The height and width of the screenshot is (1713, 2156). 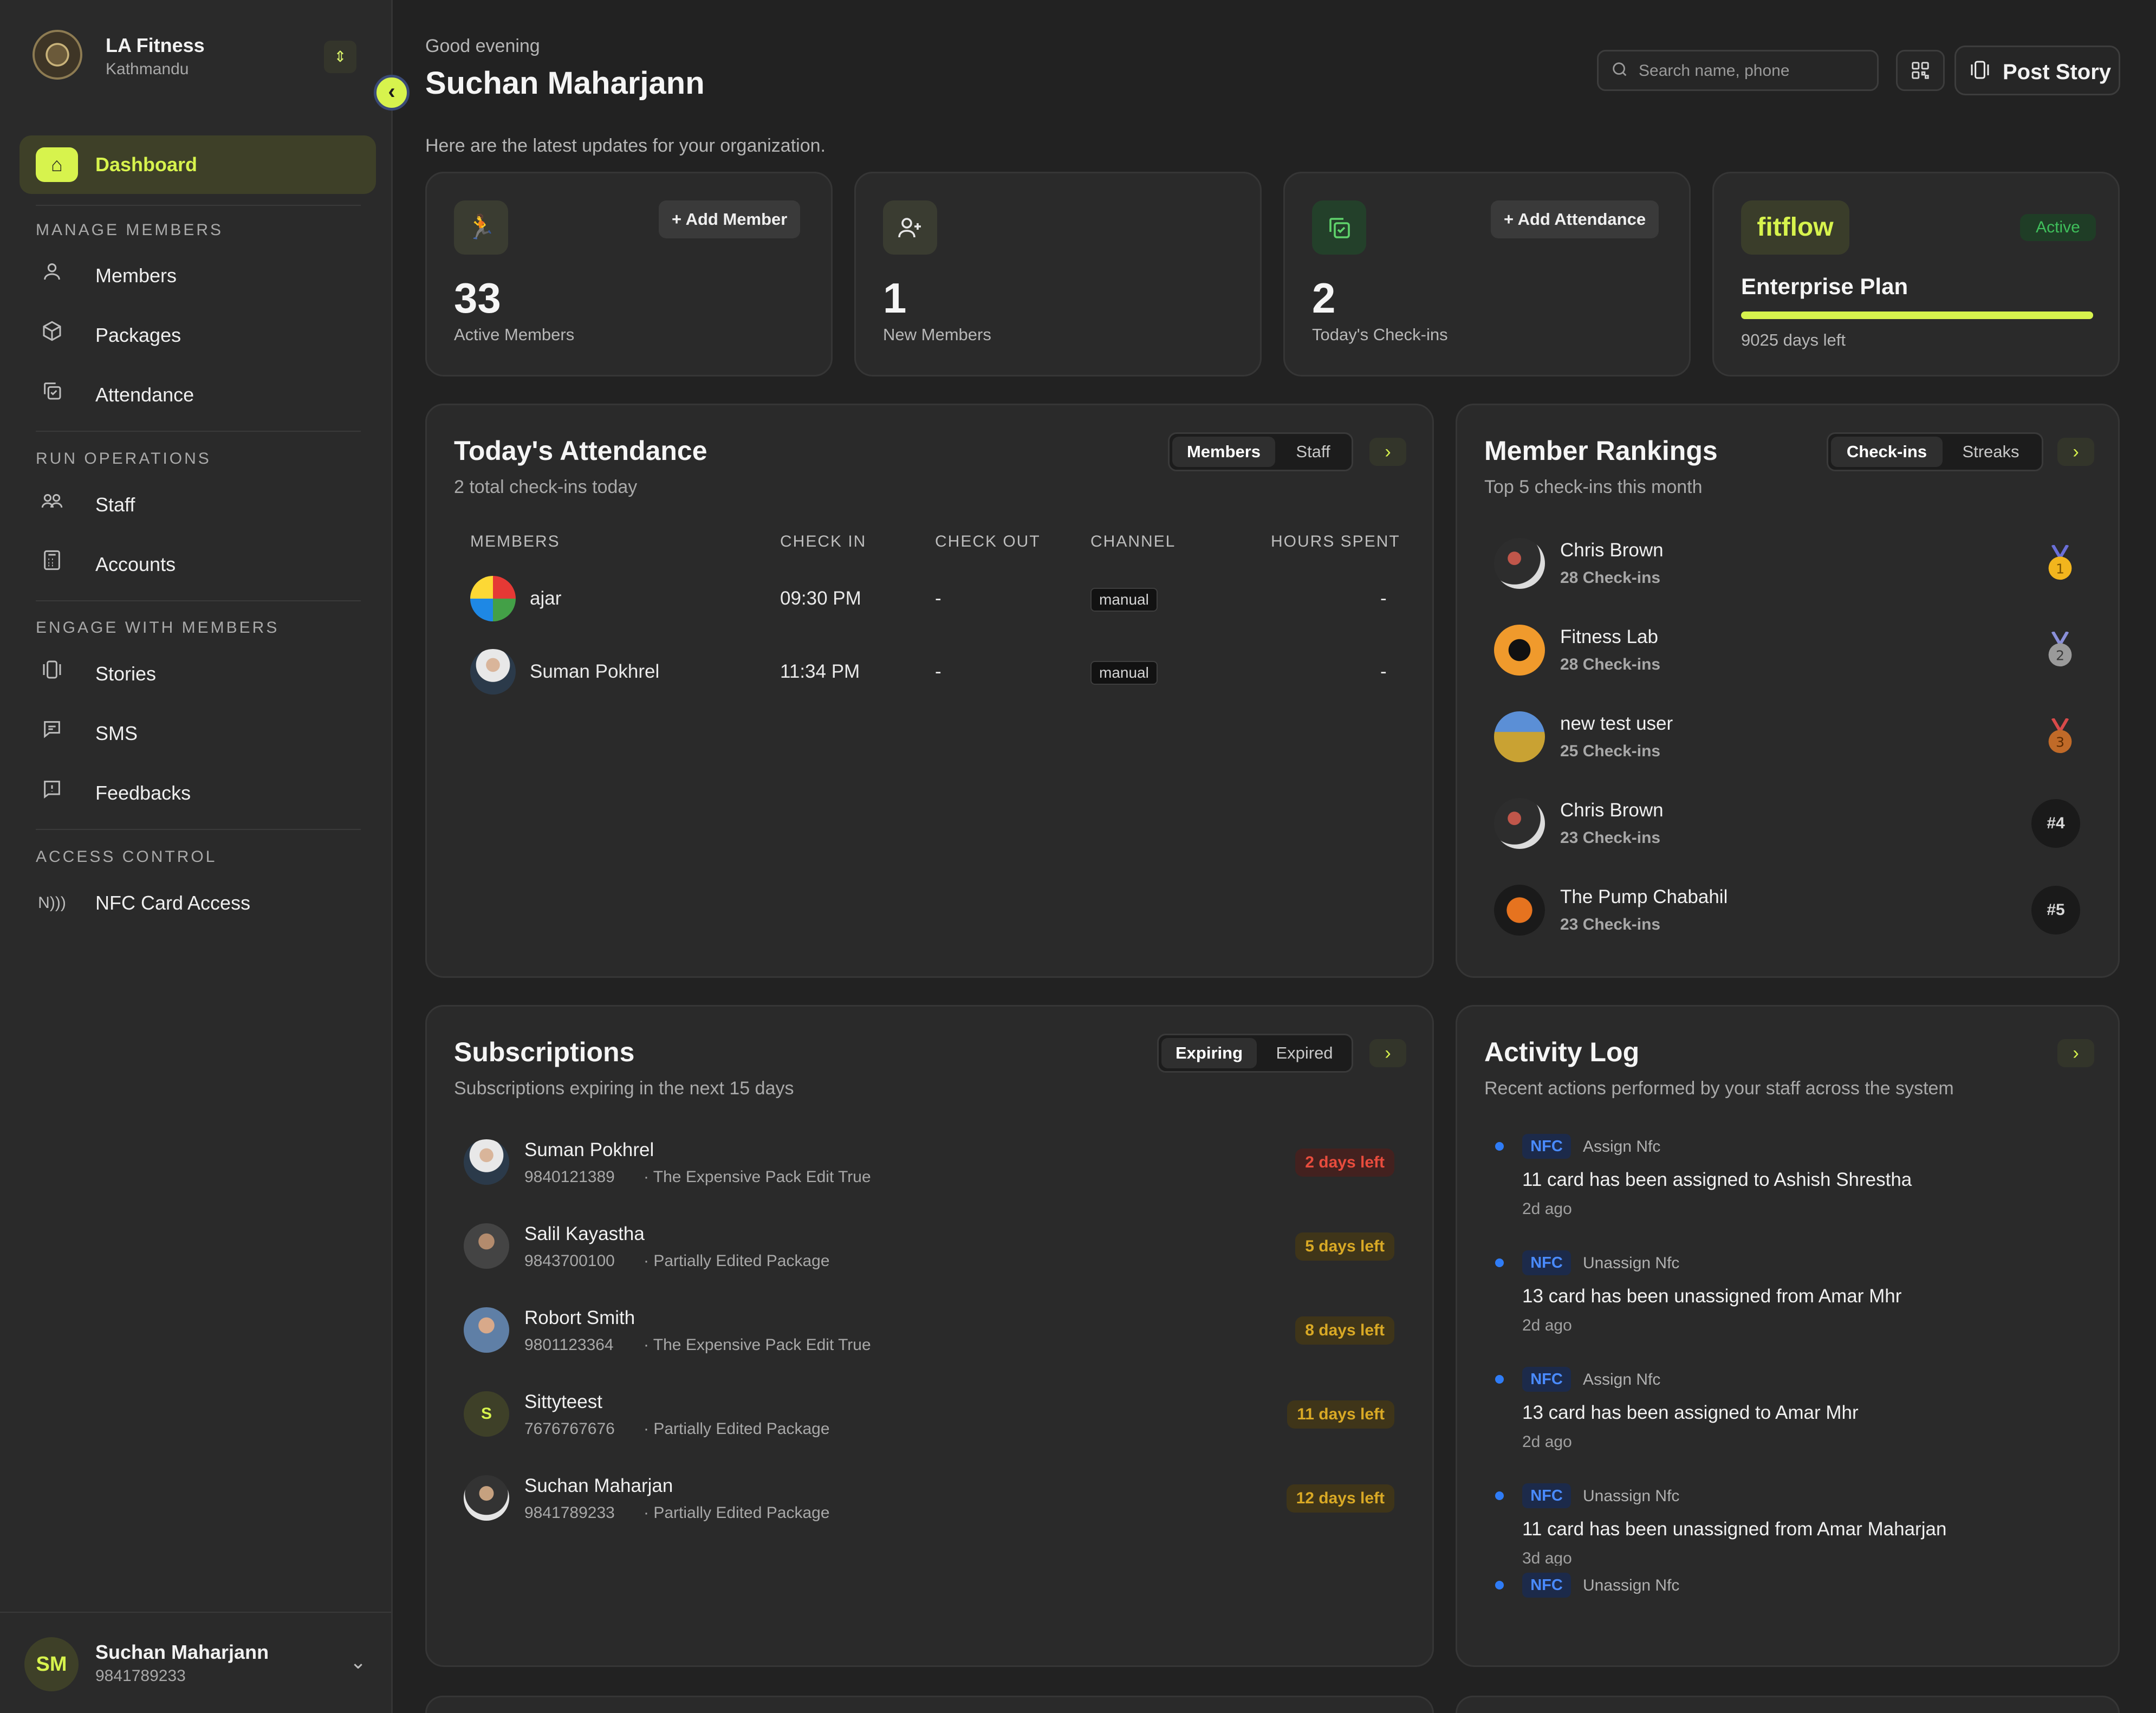 I want to click on subscriber-phone: 9841789233, so click(x=569, y=1513).